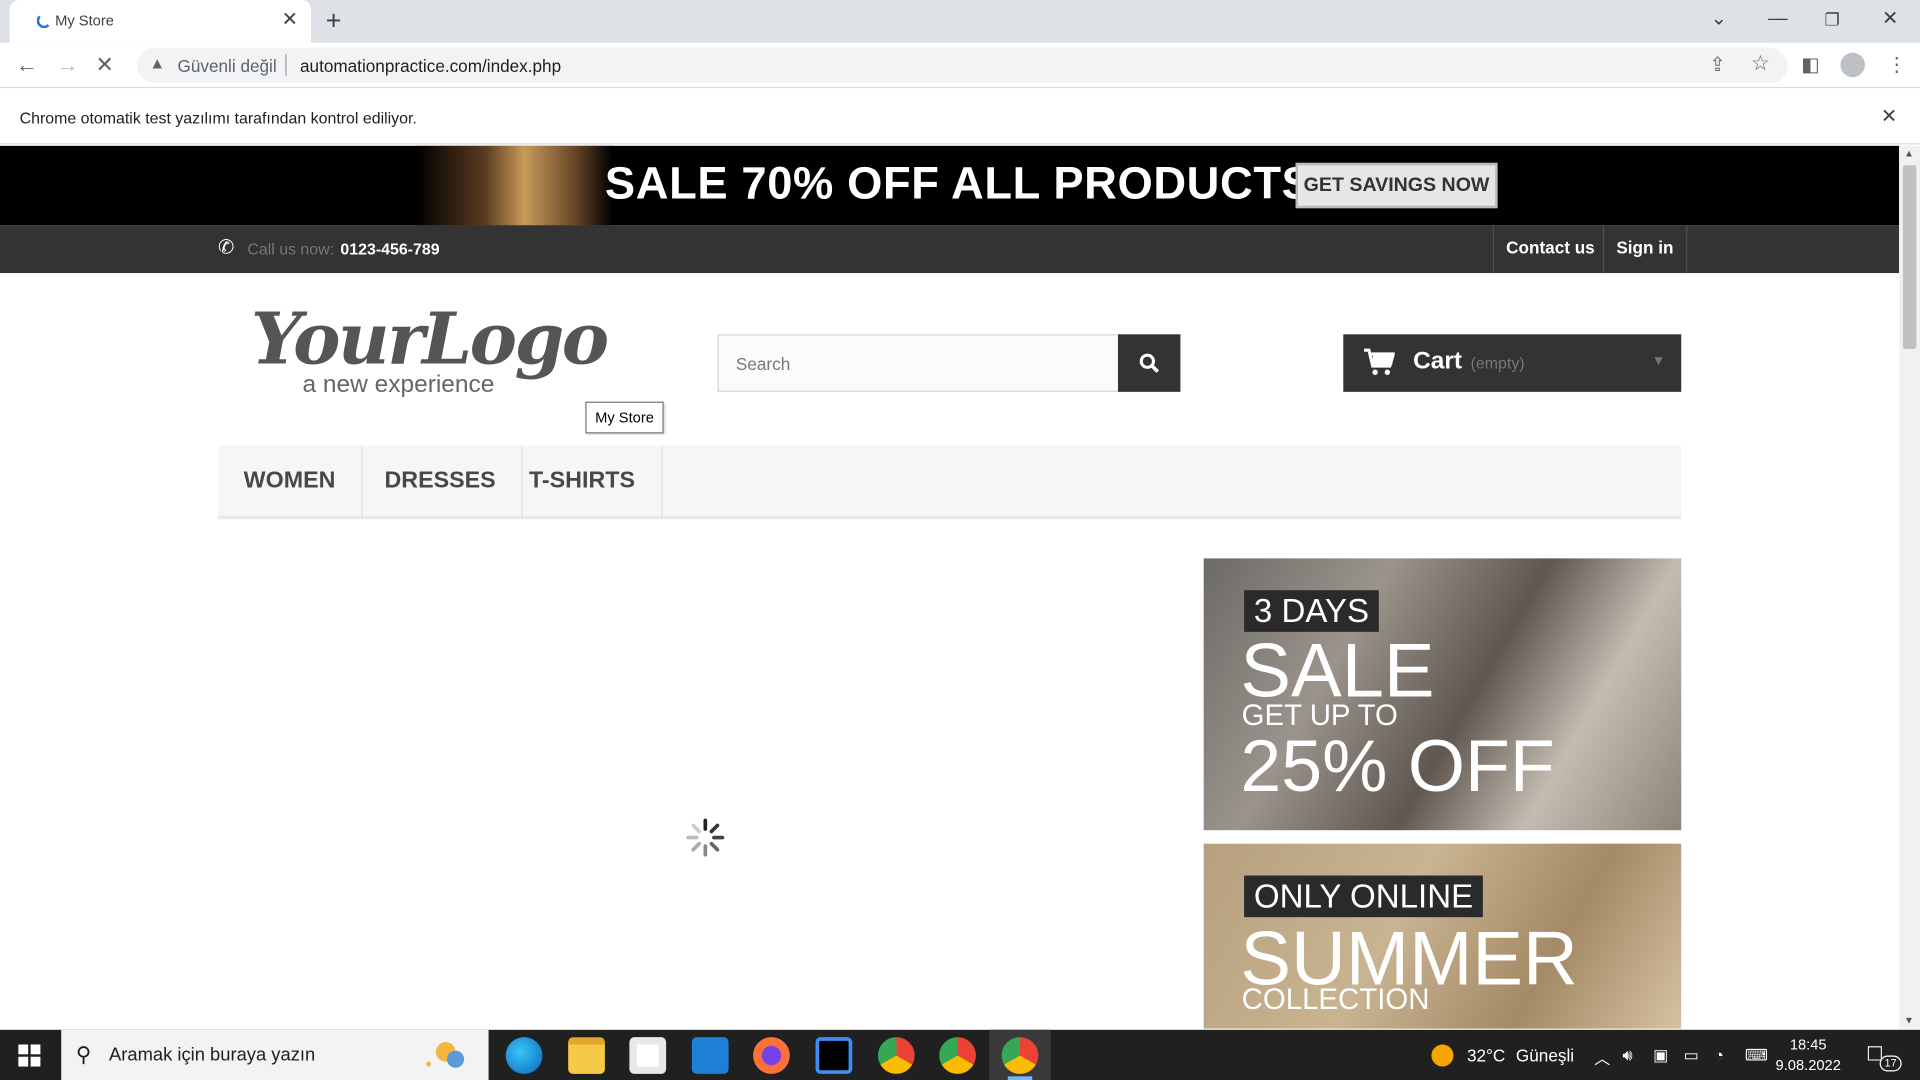 The height and width of the screenshot is (1080, 1920). I want to click on site-logo: YourLogo a new experience, so click(430, 347).